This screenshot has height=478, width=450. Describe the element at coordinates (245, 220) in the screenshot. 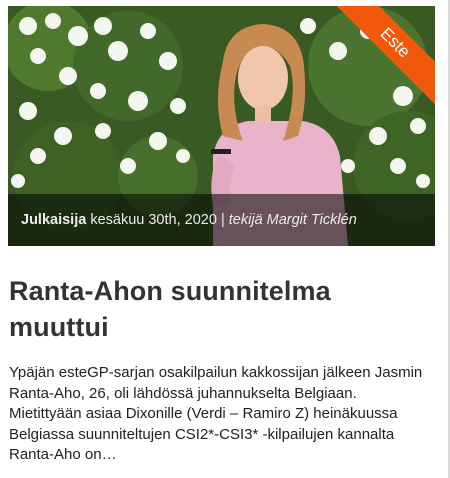

I see `author-prefix: tekijä` at that location.